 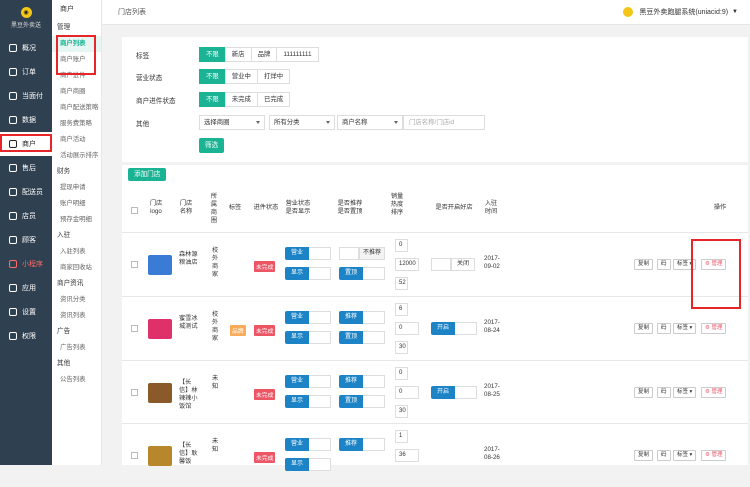 I want to click on system-account: 黑豆外卖跑腿系统(uniacid:9) ▼, so click(x=680, y=12).